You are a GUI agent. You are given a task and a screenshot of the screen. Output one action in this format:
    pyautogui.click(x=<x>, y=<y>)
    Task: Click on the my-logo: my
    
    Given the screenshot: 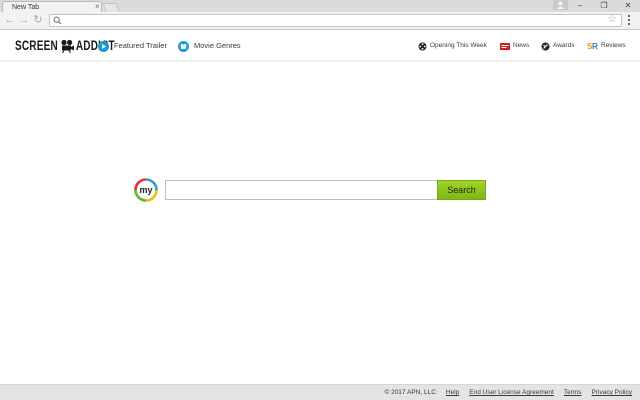 What is the action you would take?
    pyautogui.click(x=146, y=190)
    